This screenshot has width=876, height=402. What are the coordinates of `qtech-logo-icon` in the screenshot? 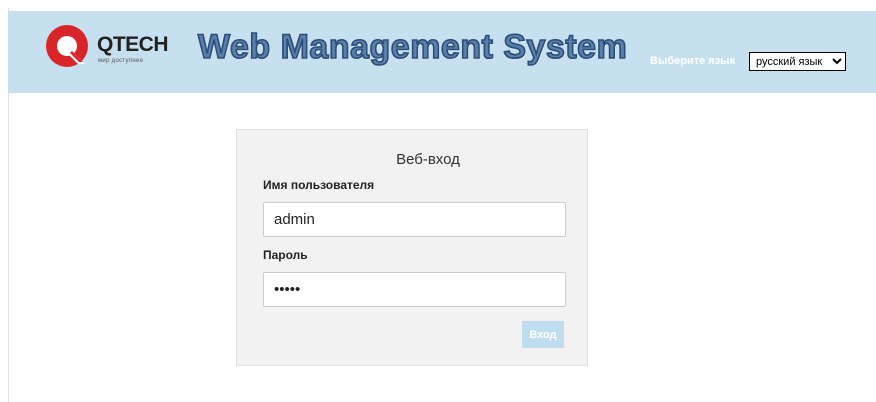 It's located at (67, 46).